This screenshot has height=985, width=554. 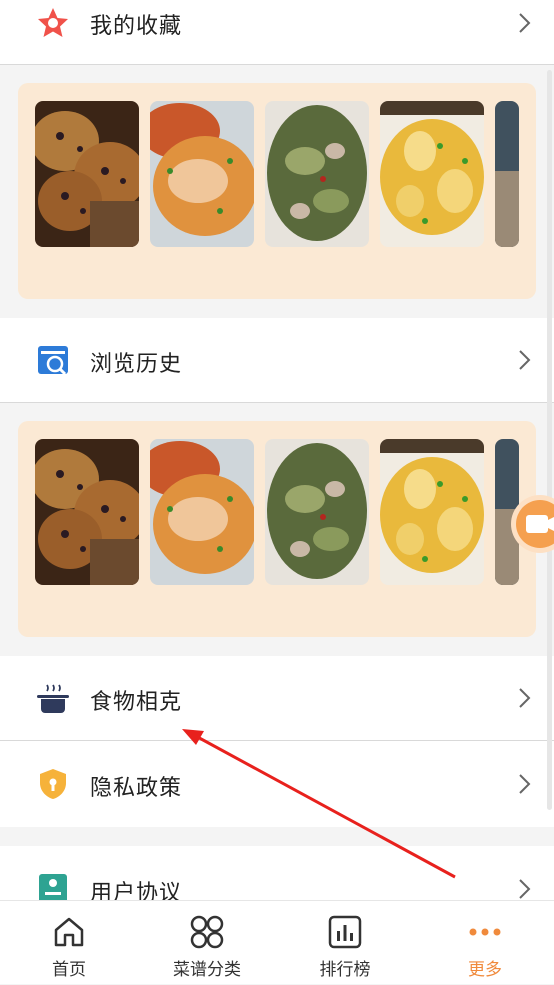 I want to click on bottom-tab-bar: 首页 菜谱分类 排行榜 更多, so click(x=277, y=942).